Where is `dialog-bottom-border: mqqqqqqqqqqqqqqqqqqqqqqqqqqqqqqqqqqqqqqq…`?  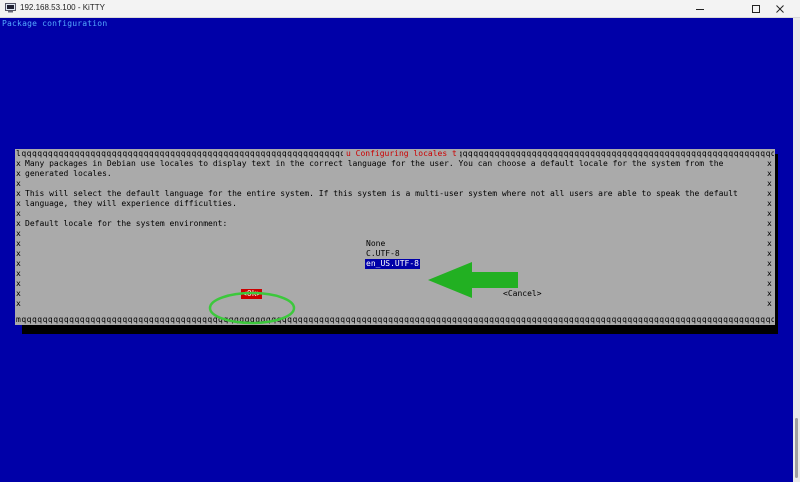 dialog-bottom-border: mqqqqqqqqqqqqqqqqqqqqqqqqqqqqqqqqqqqqqqq… is located at coordinates (395, 319).